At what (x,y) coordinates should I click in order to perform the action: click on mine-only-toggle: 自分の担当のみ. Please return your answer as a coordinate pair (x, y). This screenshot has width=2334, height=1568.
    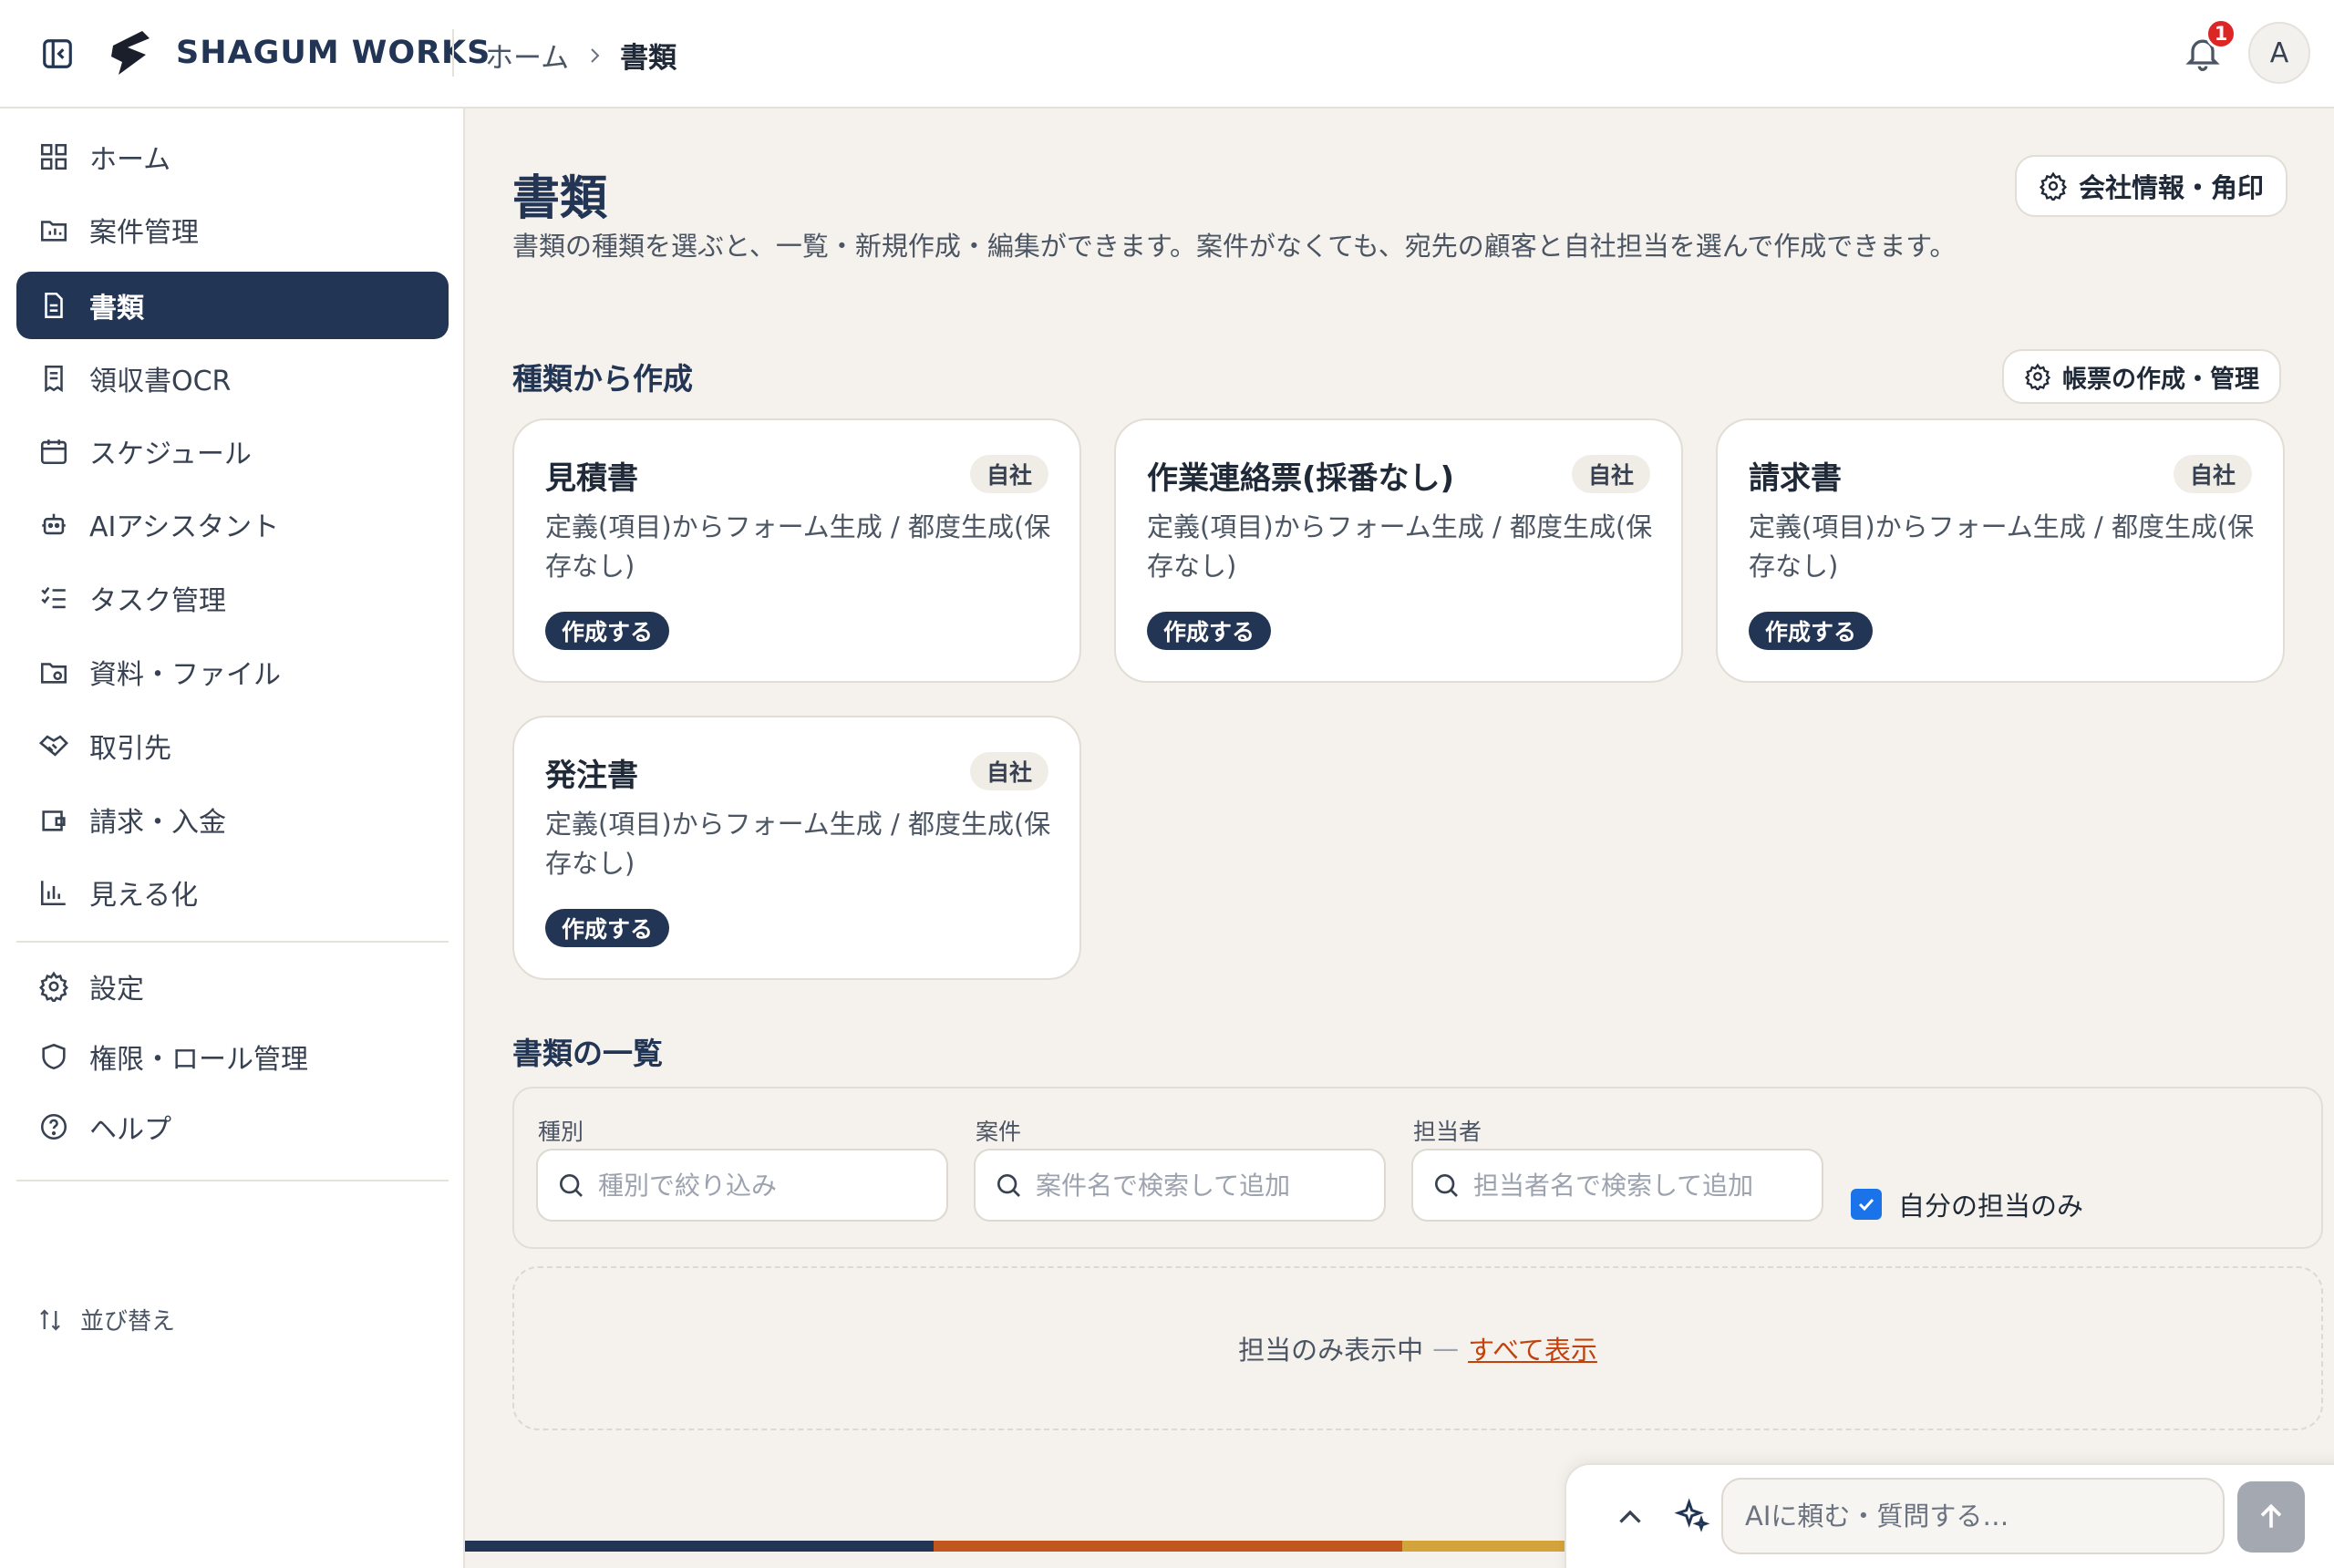
    Looking at the image, I should click on (1967, 1204).